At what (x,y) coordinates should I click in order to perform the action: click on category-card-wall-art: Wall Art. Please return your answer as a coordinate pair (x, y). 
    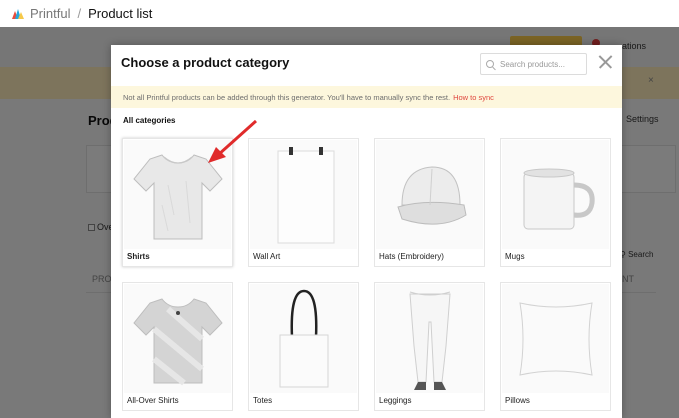
    Looking at the image, I should click on (303, 202).